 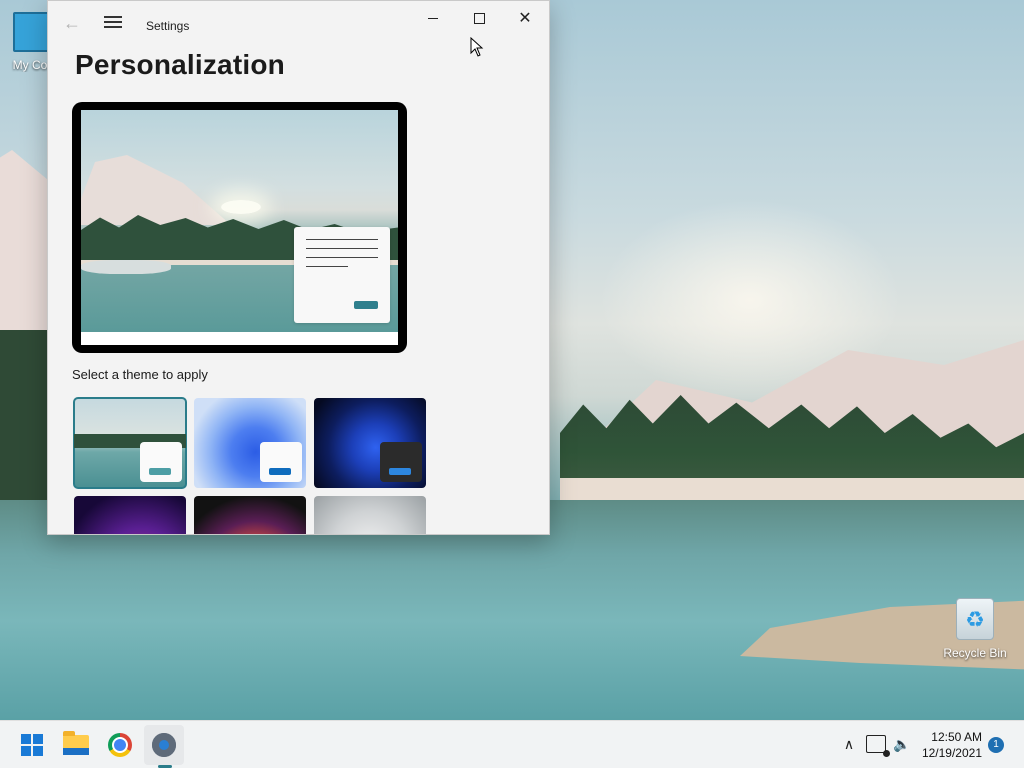 I want to click on file-explorer-button, so click(x=76, y=745).